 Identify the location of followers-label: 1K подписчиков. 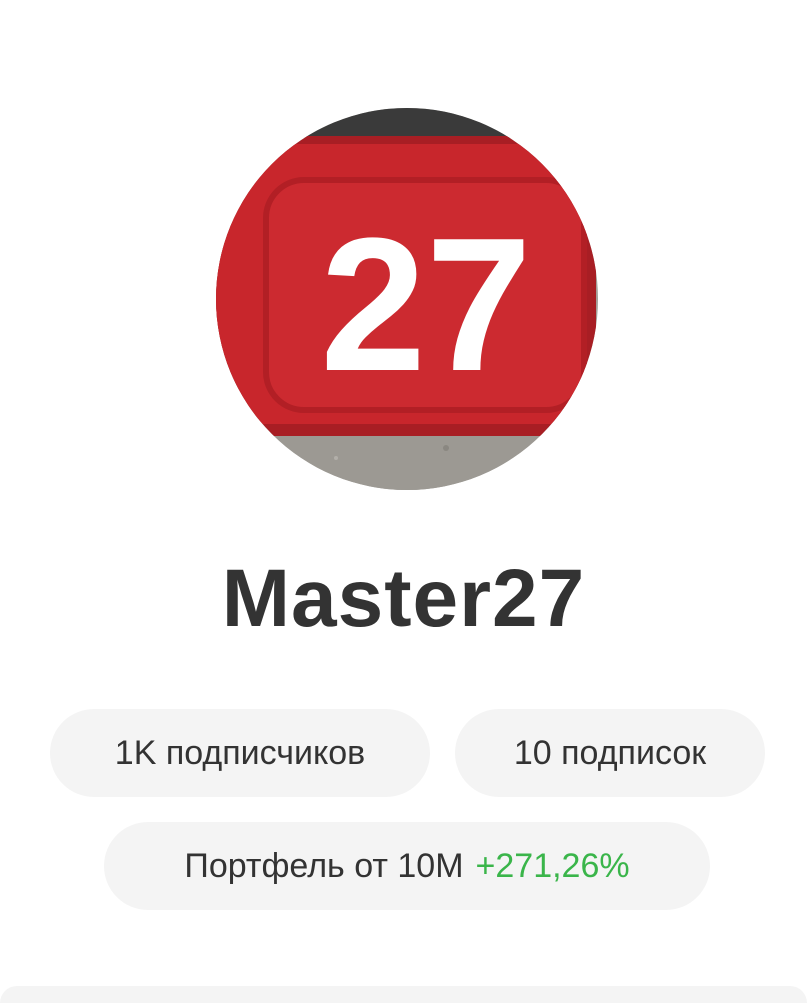
(240, 752).